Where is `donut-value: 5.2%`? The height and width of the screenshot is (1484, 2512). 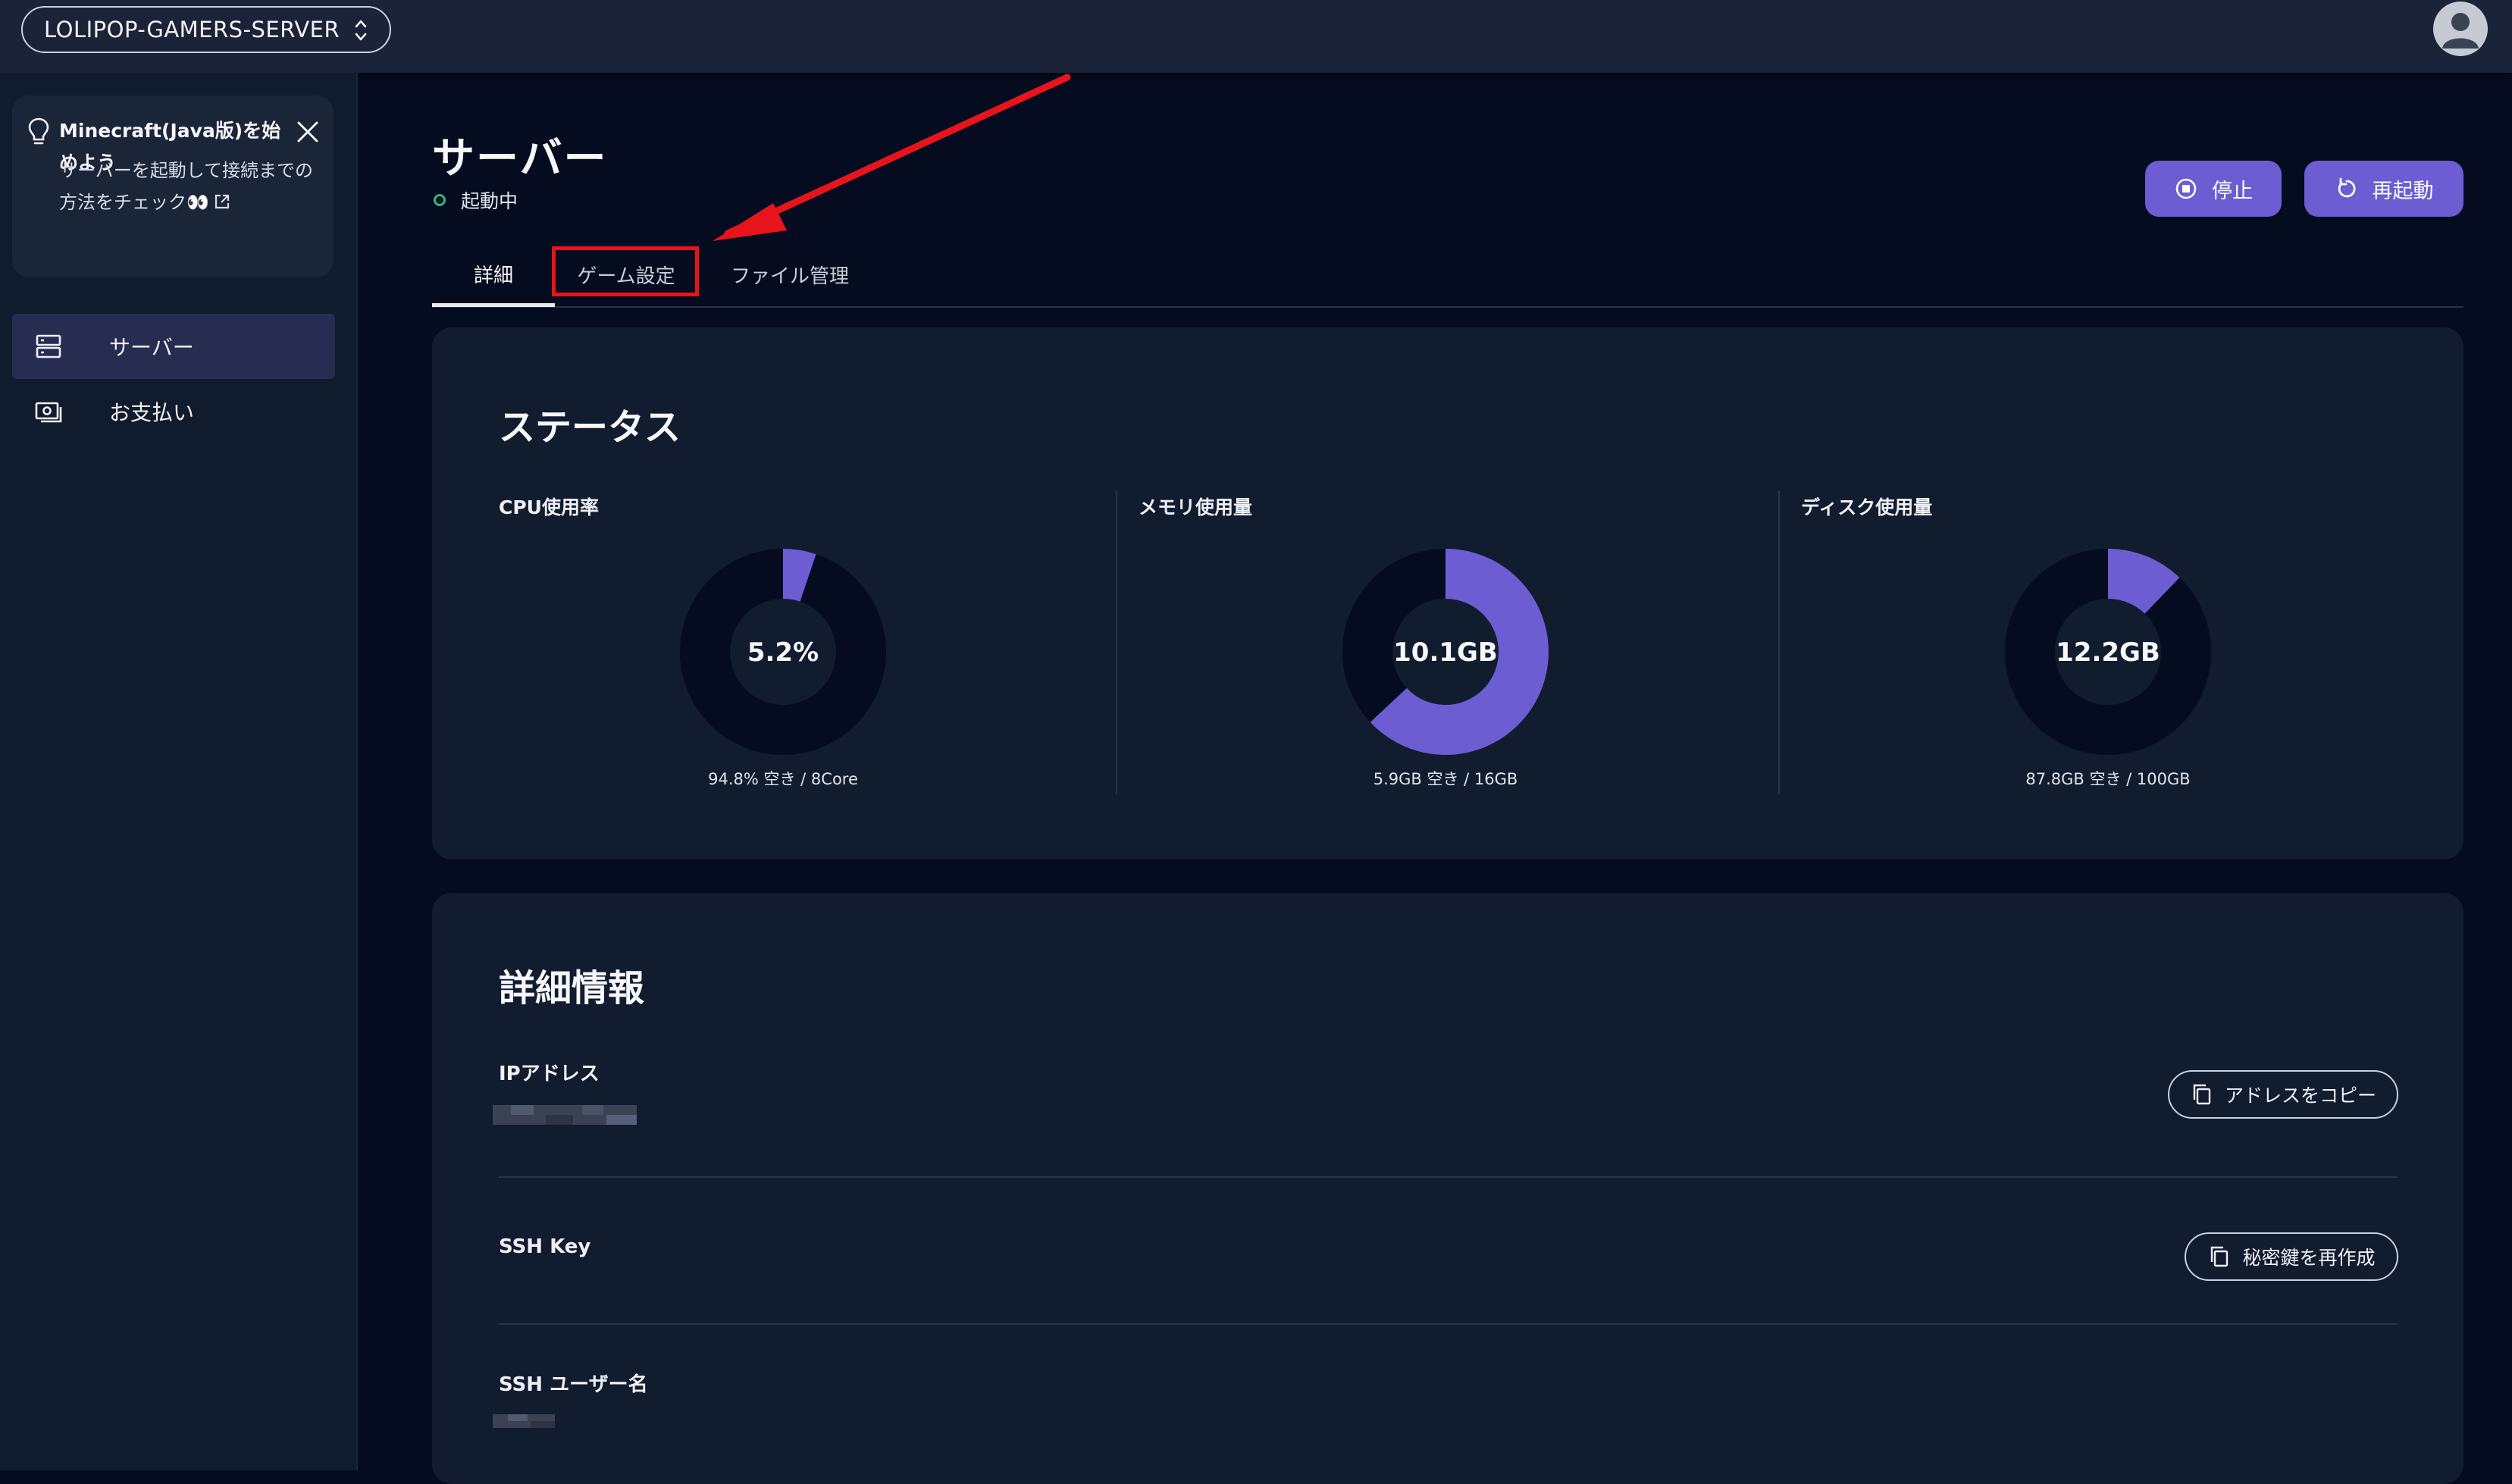
donut-value: 5.2% is located at coordinates (783, 652).